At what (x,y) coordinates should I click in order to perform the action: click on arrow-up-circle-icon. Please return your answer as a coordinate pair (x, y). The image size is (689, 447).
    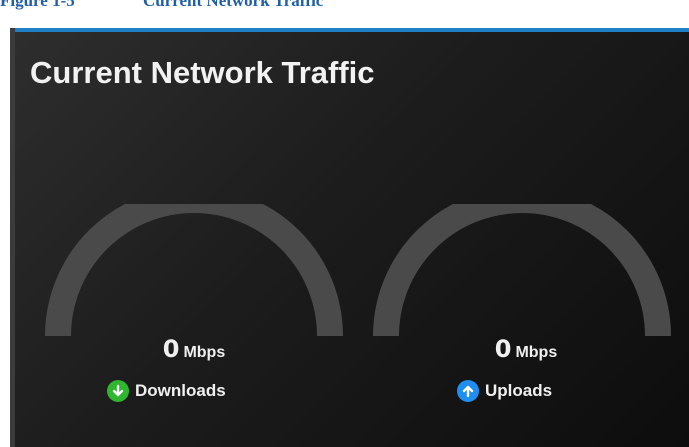
    Looking at the image, I should click on (468, 391).